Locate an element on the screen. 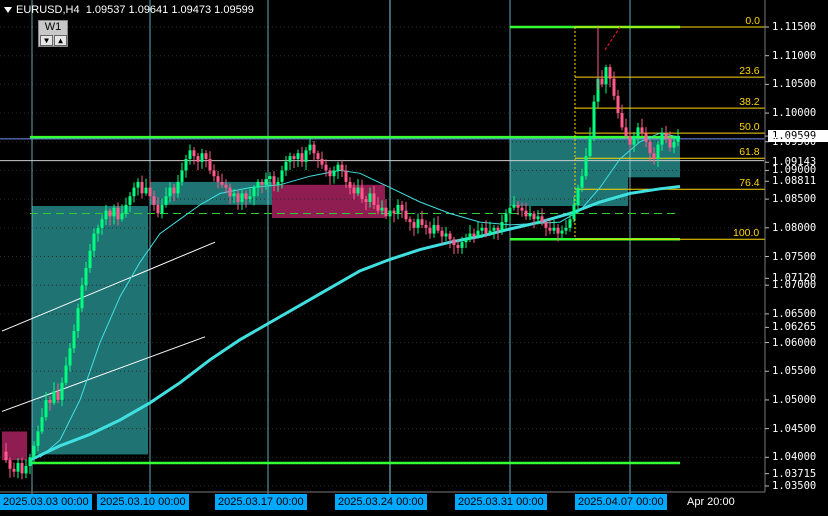  timeframe-widget: W1 ▼ ▲ is located at coordinates (53, 33).